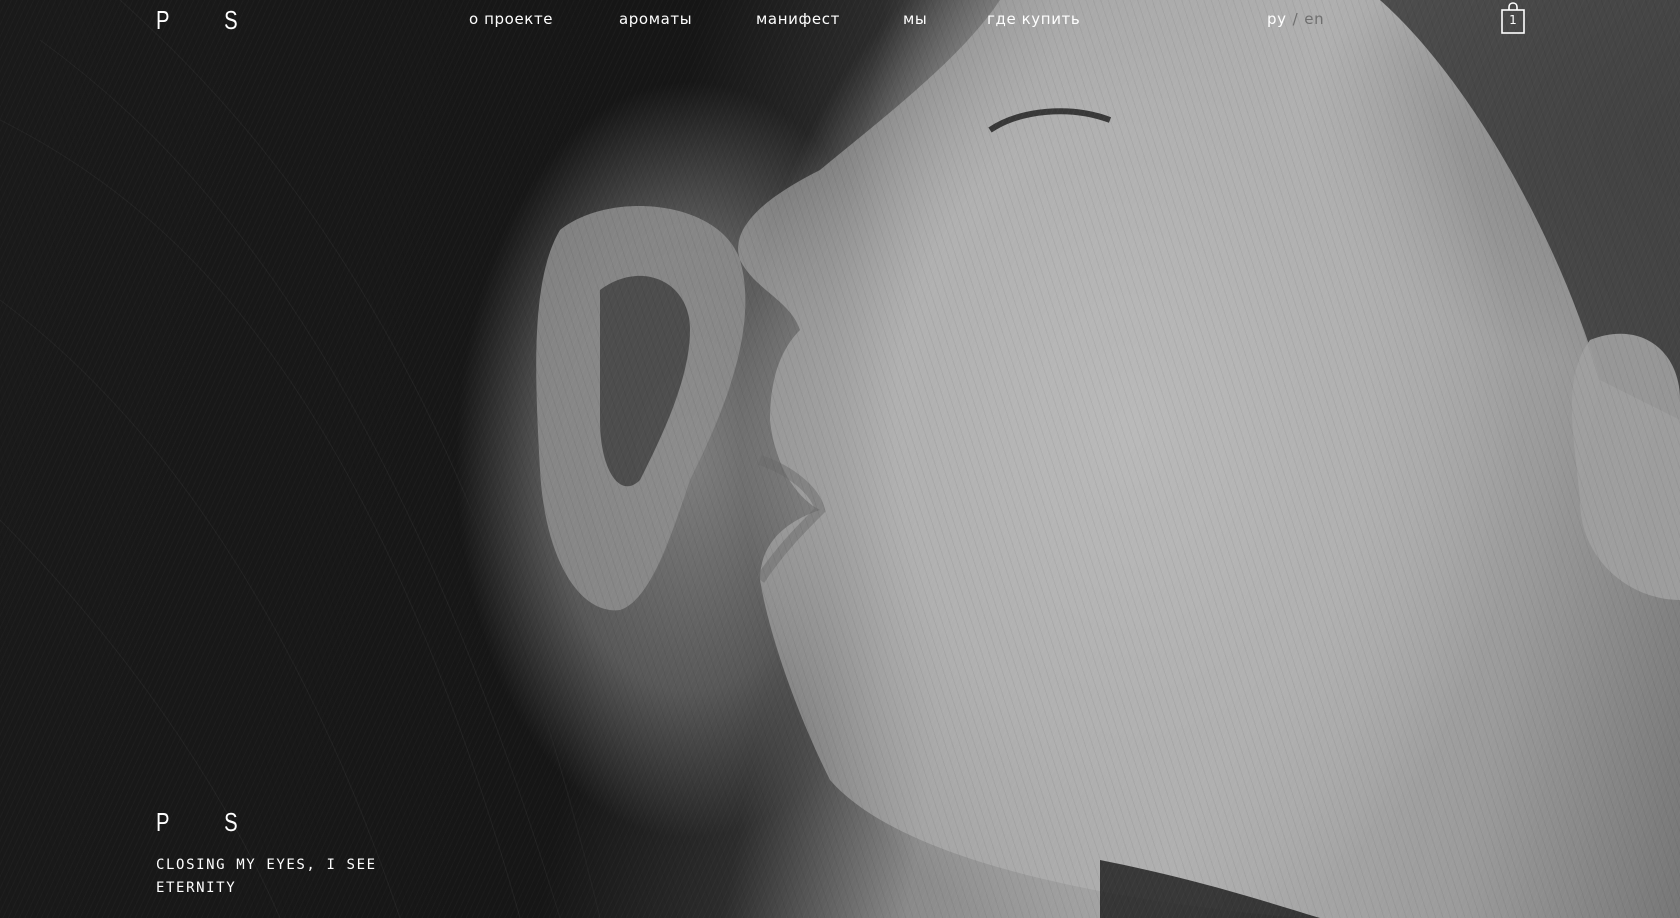 Image resolution: width=1680 pixels, height=918 pixels. What do you see at coordinates (197, 822) in the screenshot?
I see `hero-logo: P S` at bounding box center [197, 822].